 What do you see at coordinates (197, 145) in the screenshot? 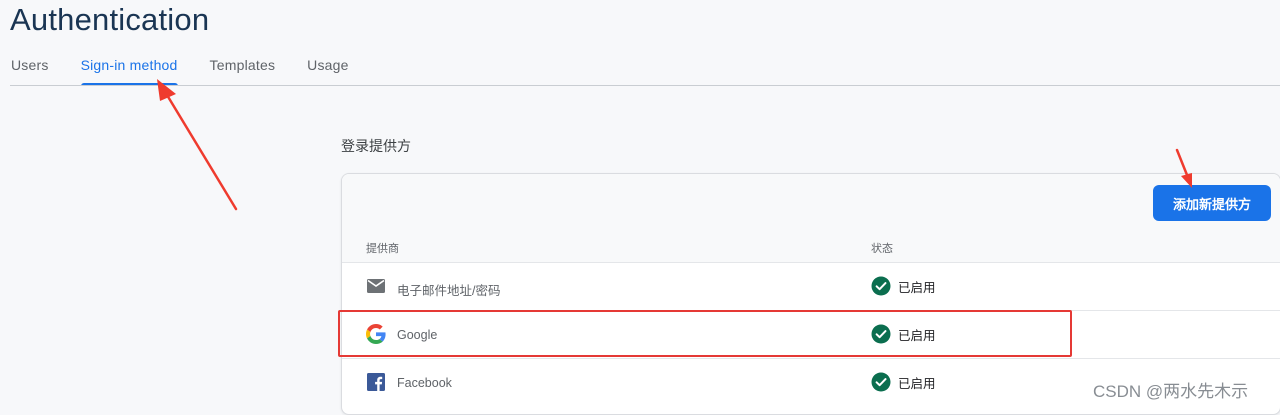
I see `arrow-to-sign-in-tab-annotation` at bounding box center [197, 145].